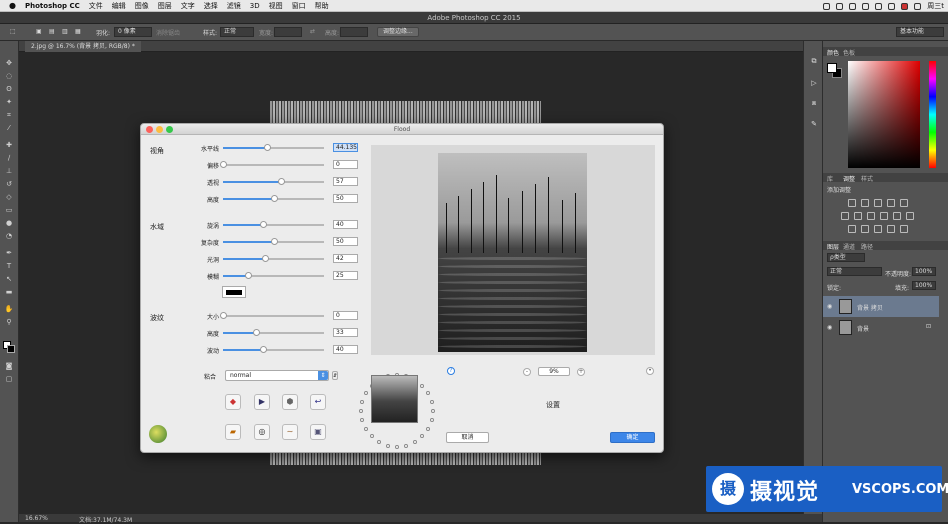 The width and height of the screenshot is (948, 524). I want to click on dropbox-icon, so click(853, 6).